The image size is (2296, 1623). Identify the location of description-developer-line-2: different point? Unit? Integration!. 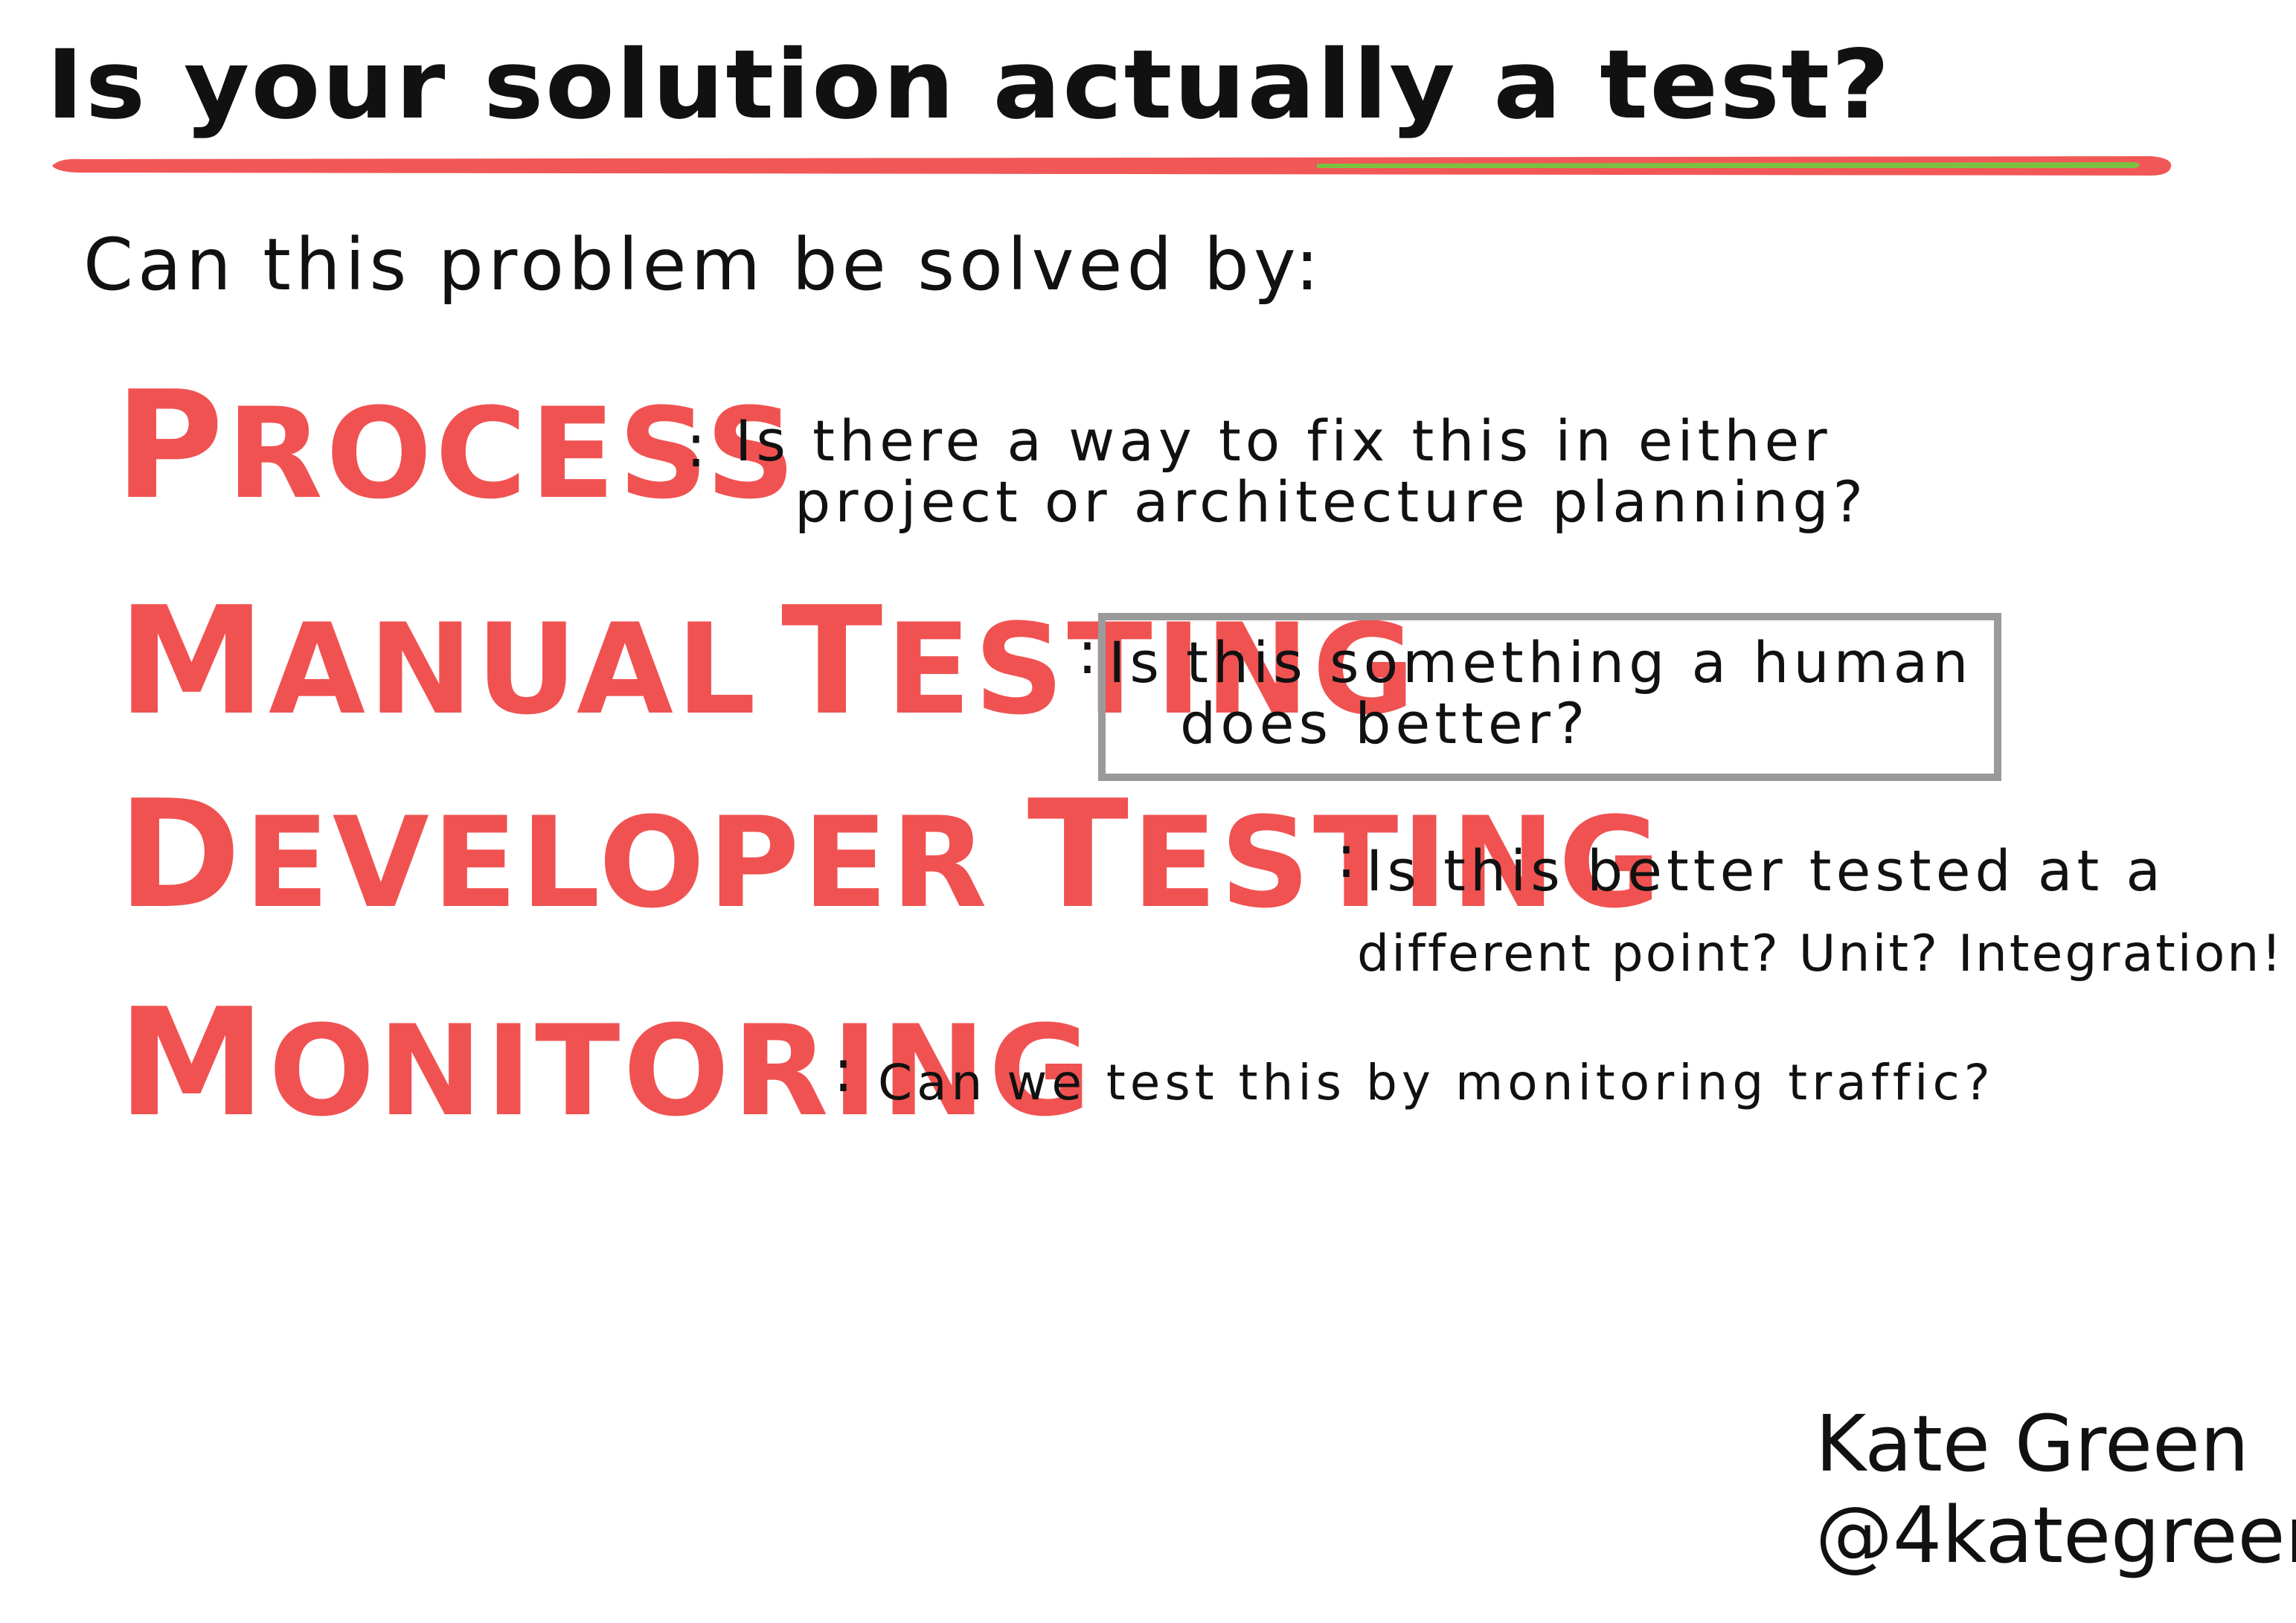
(1820, 953).